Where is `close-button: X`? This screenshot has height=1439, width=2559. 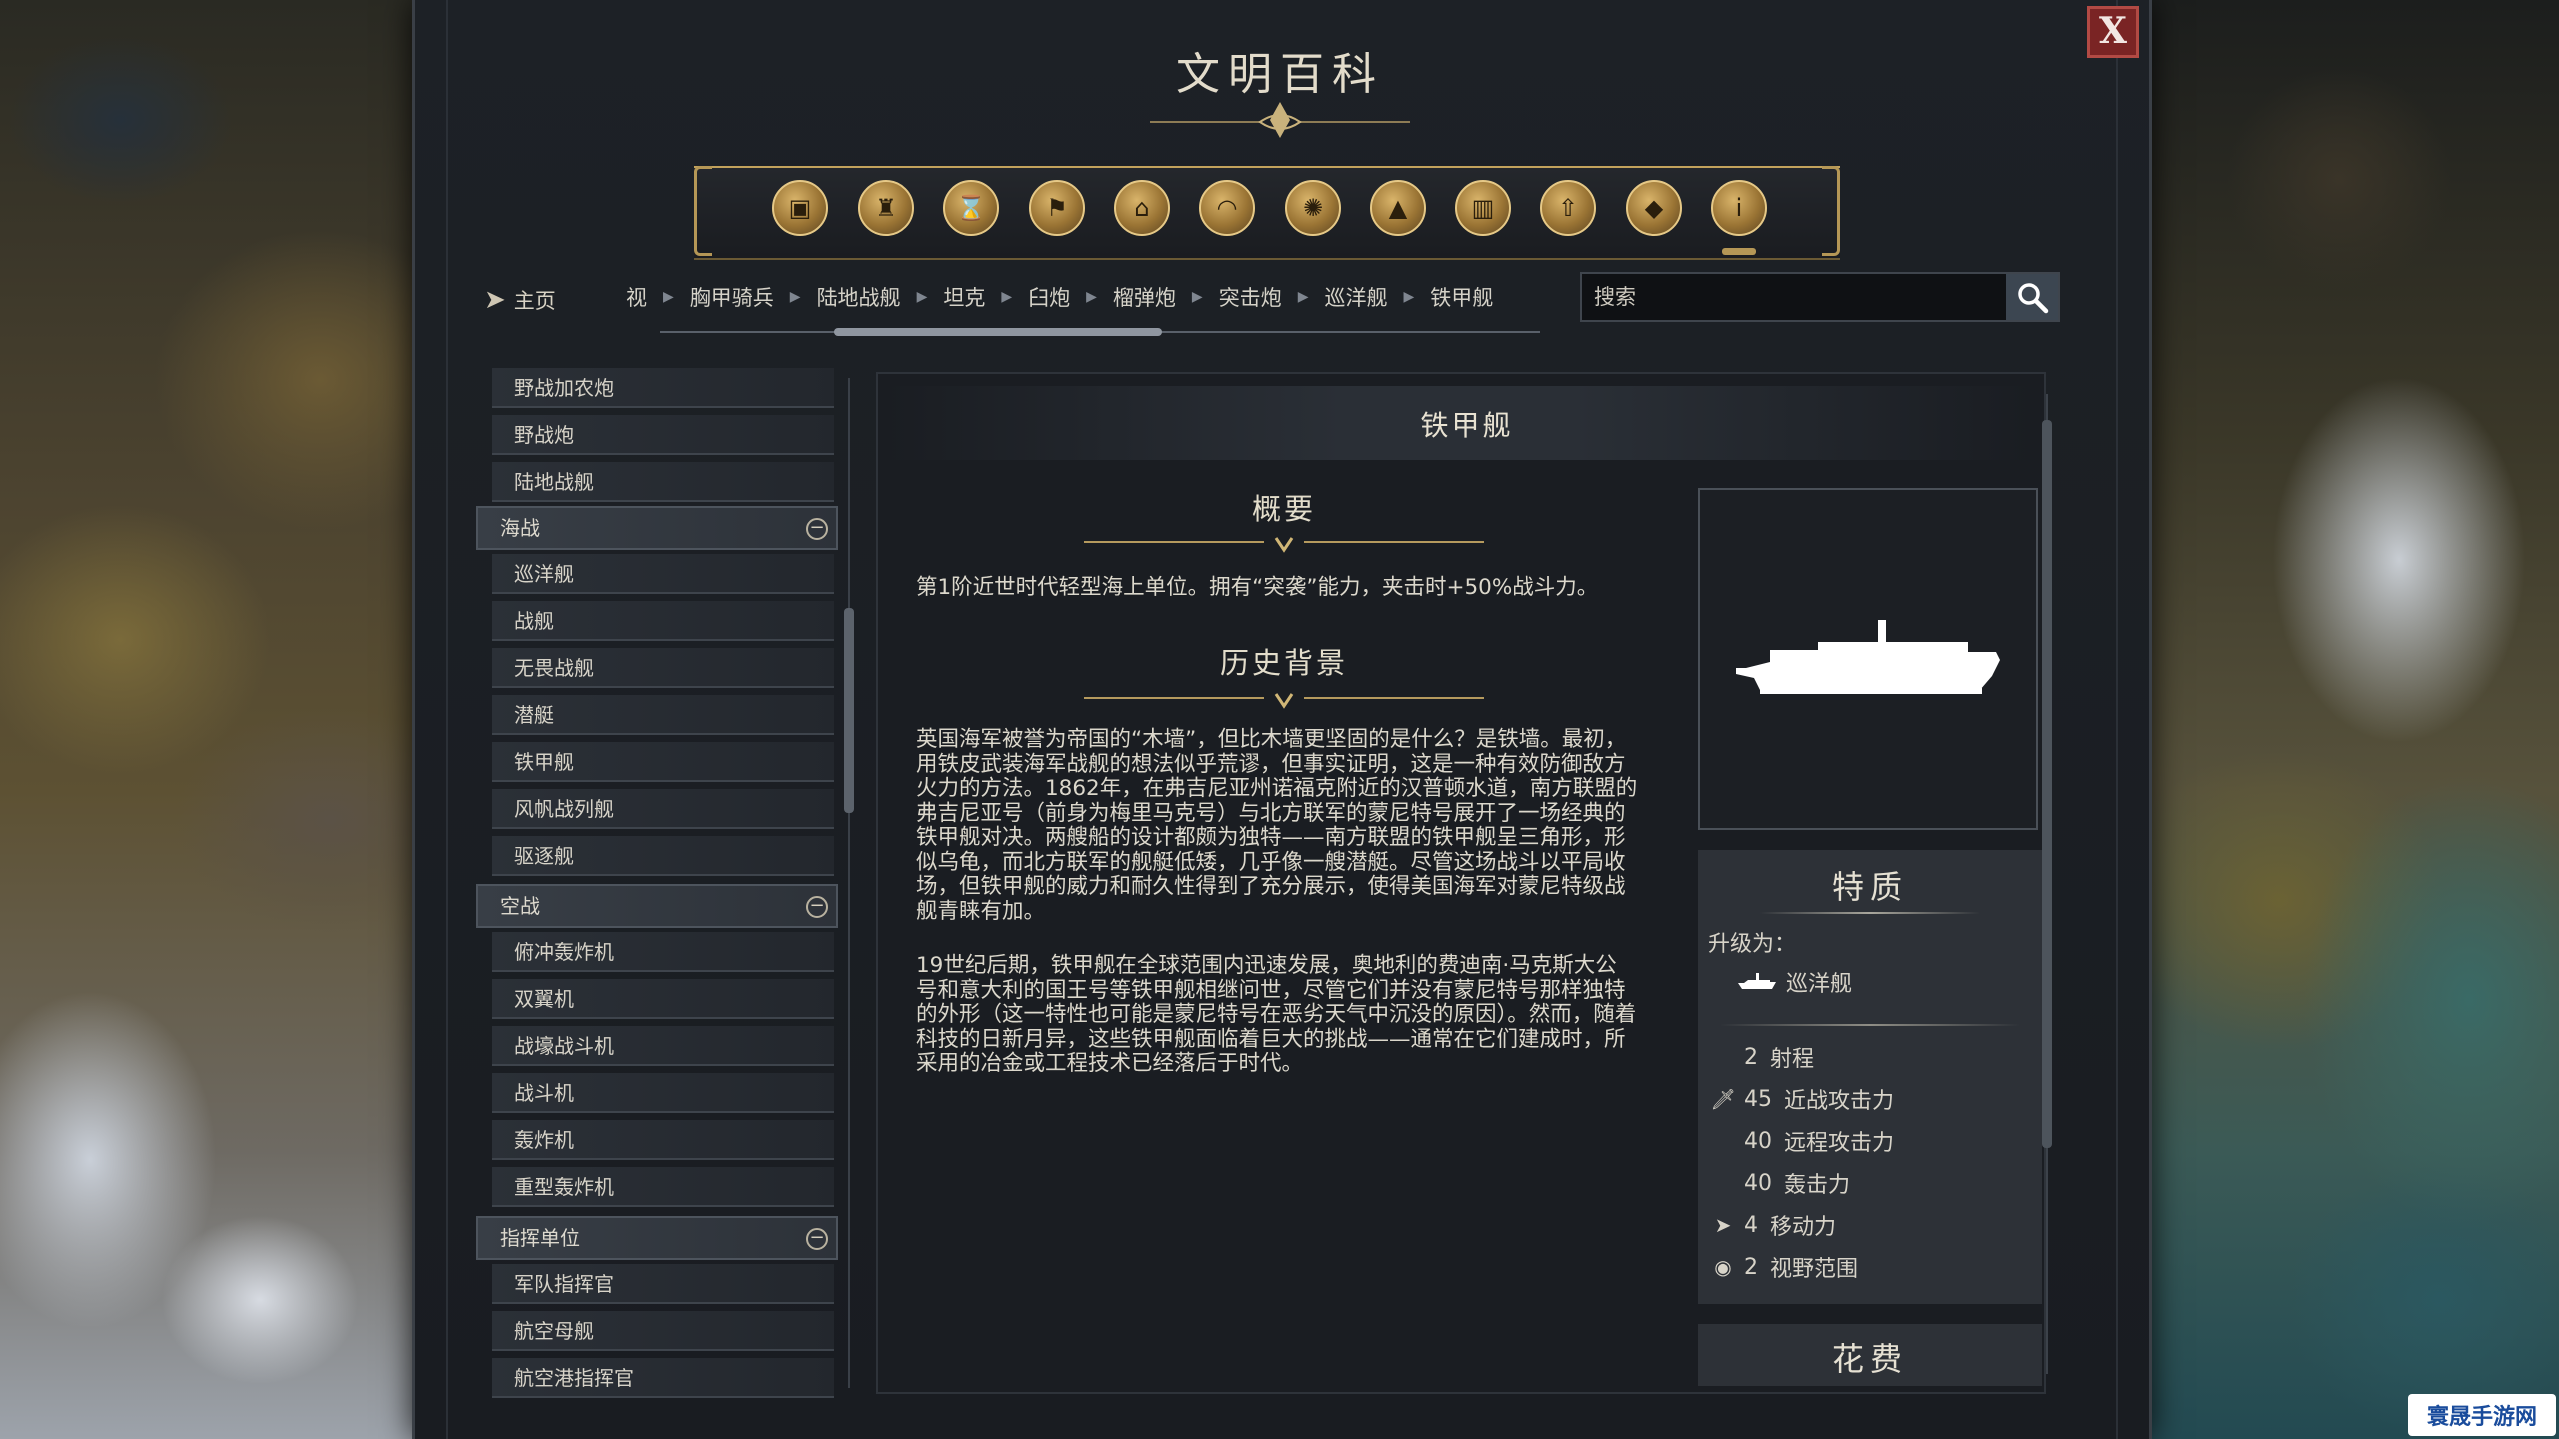 close-button: X is located at coordinates (2113, 32).